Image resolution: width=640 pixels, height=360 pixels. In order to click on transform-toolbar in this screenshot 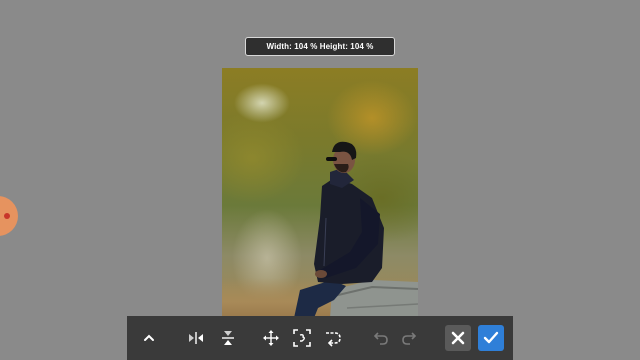, I will do `click(320, 338)`.